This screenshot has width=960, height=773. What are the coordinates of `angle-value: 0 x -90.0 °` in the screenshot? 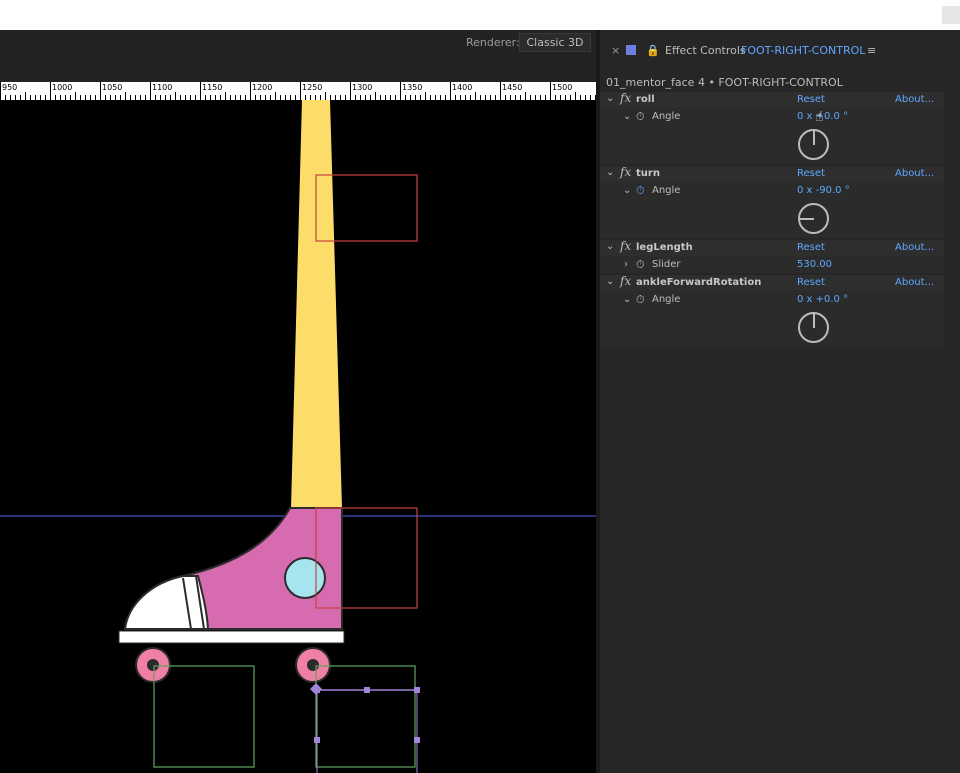 It's located at (823, 190).